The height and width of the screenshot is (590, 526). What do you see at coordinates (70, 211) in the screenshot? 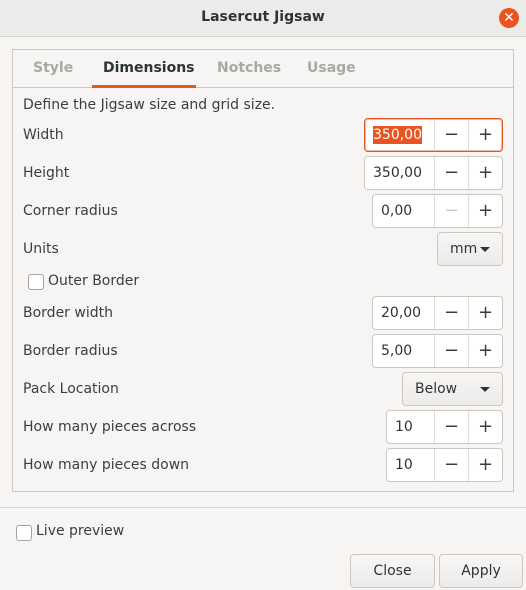
I see `corner-radius-label: Corner radius` at bounding box center [70, 211].